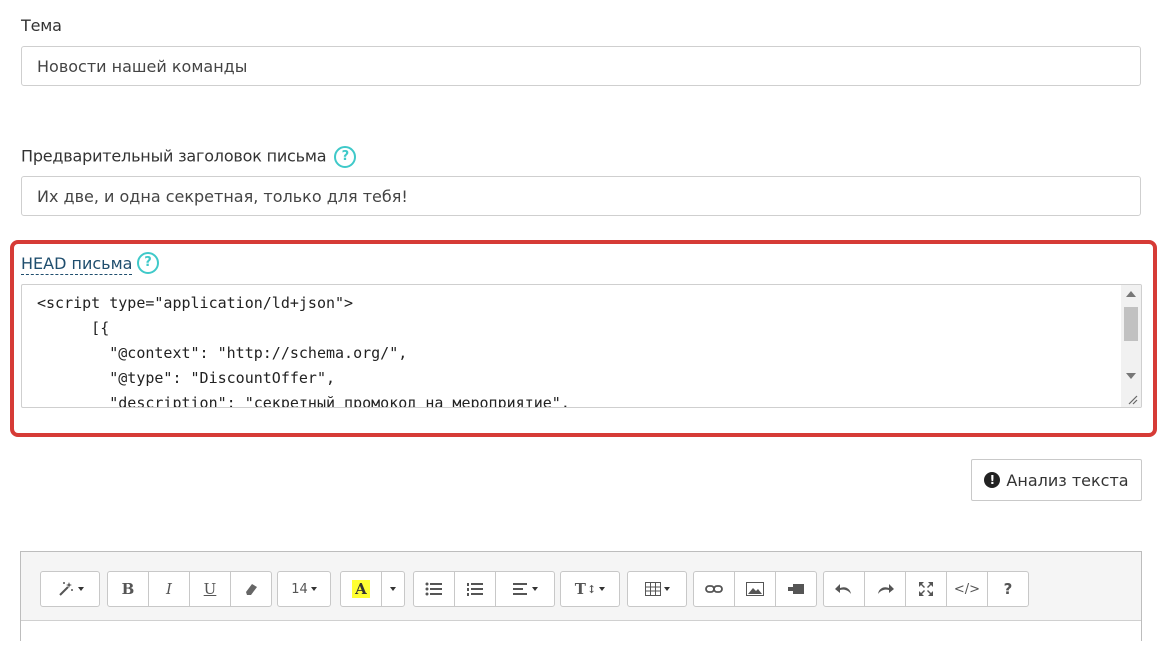  Describe the element at coordinates (128, 589) in the screenshot. I see `bold-button: B` at that location.